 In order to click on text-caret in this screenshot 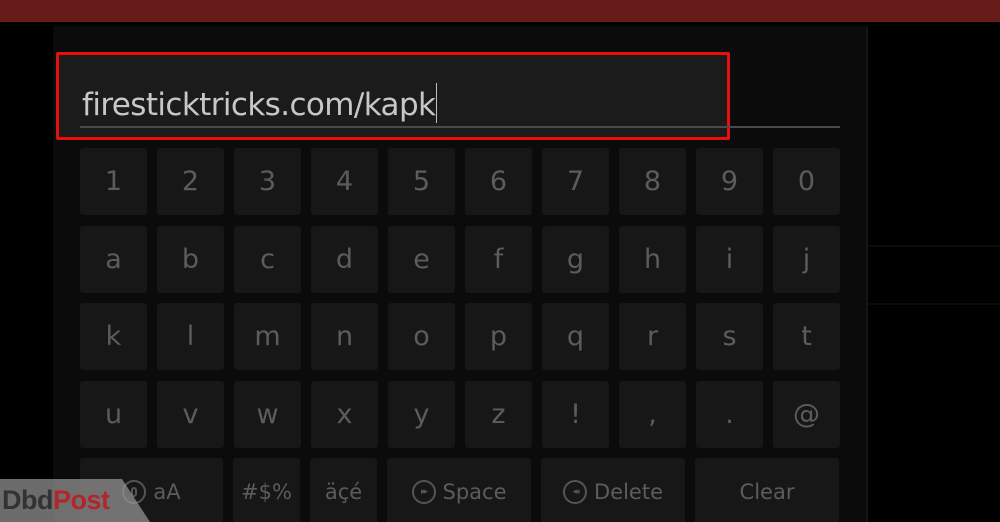, I will do `click(437, 103)`.